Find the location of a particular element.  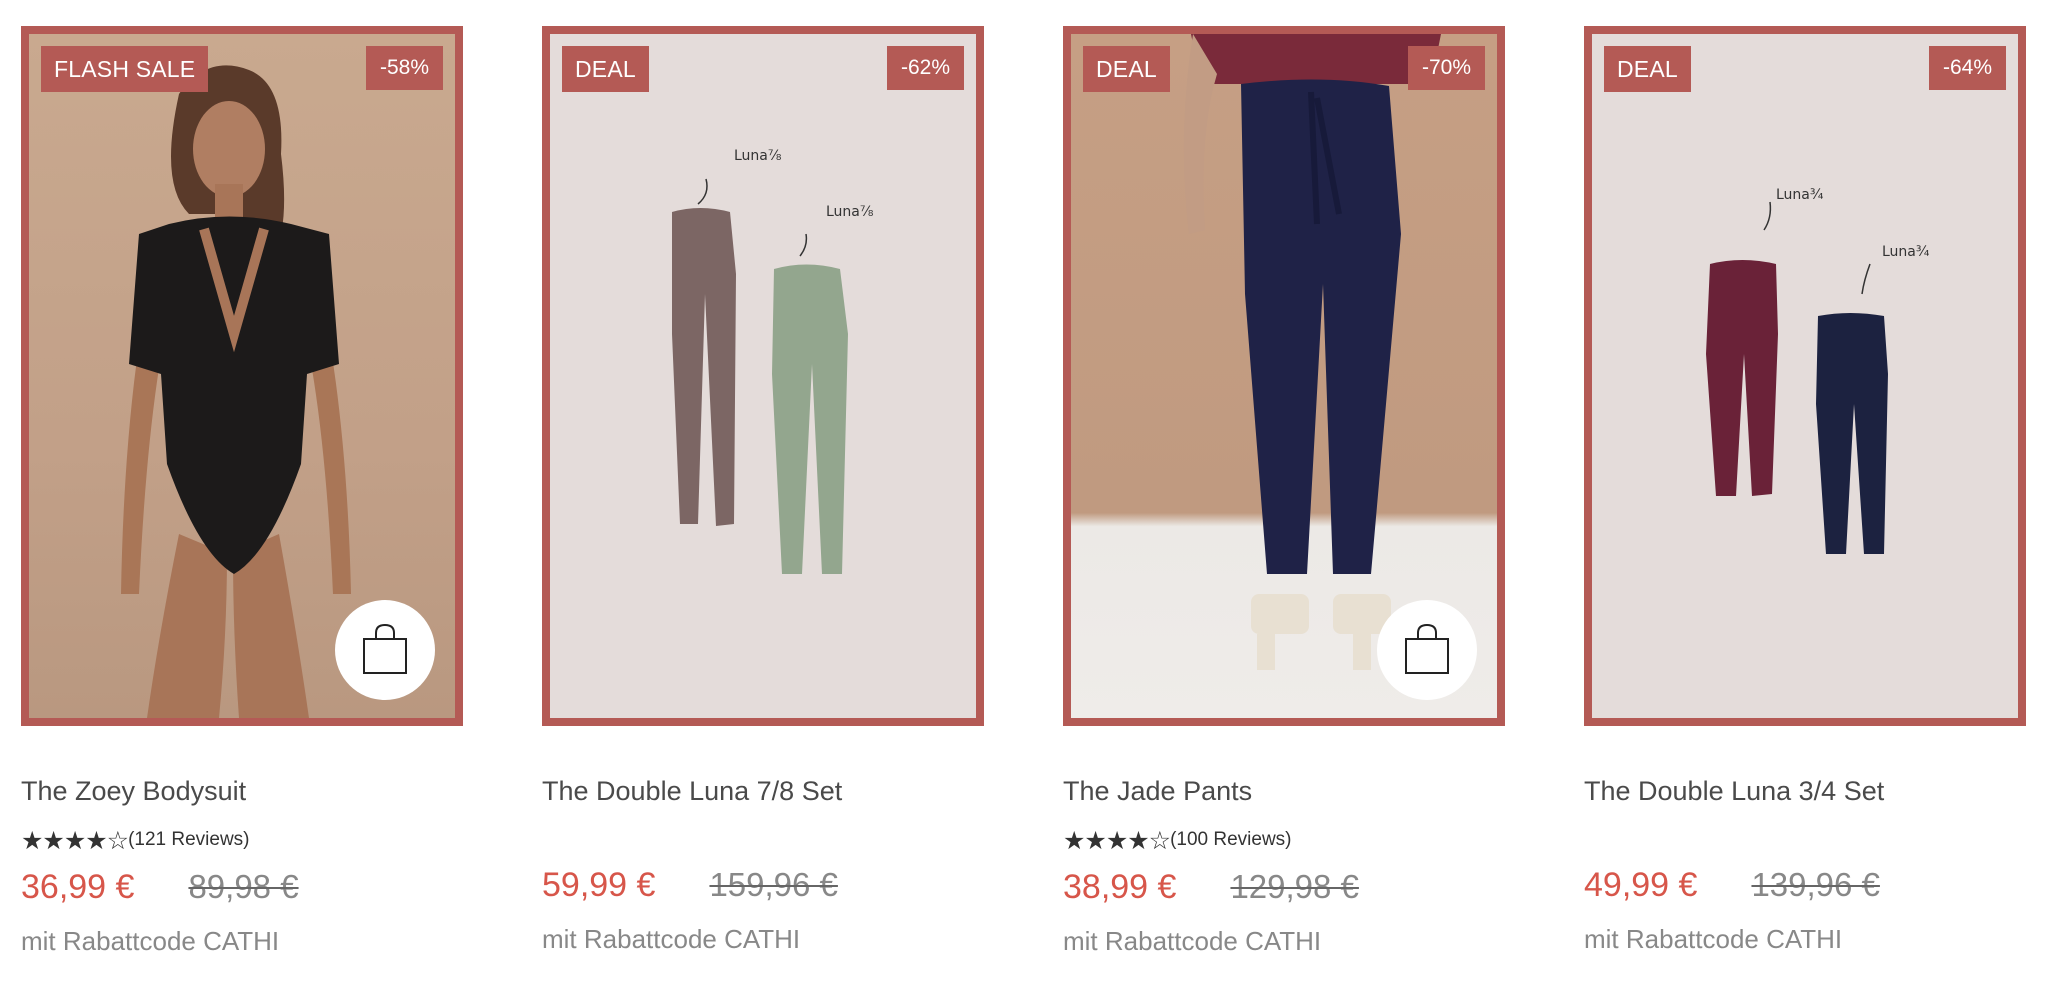

price-row: 59,99 € 159,96 € is located at coordinates (763, 888).